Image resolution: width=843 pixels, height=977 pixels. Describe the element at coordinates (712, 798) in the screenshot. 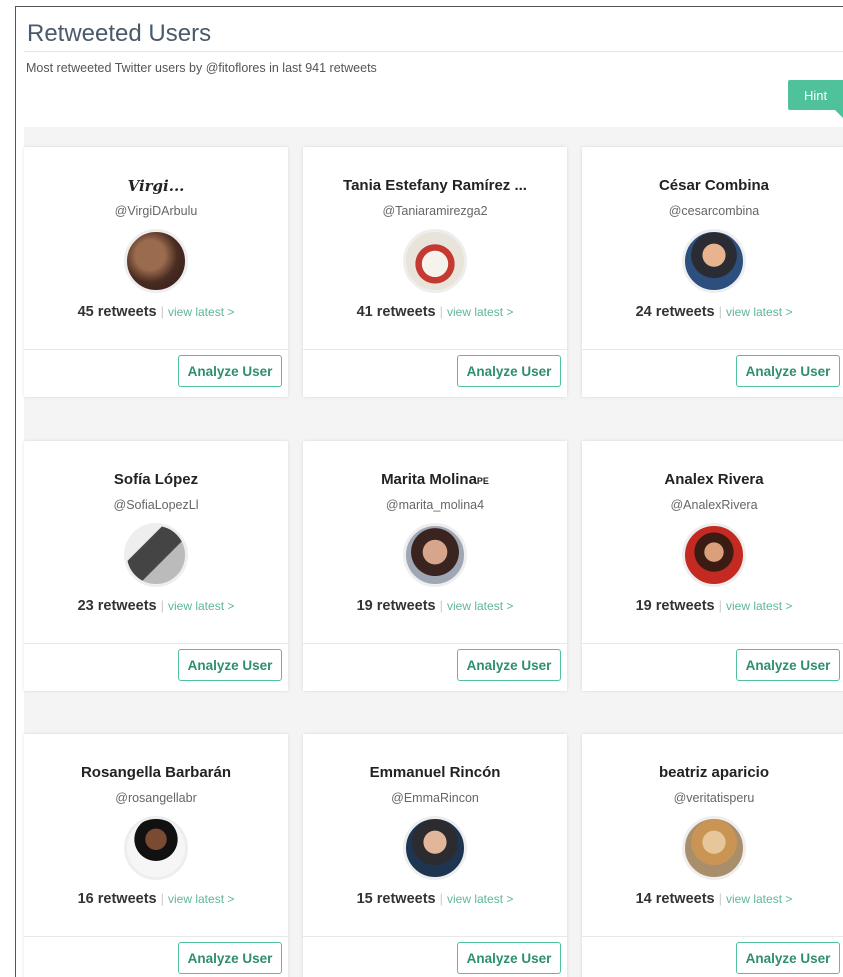

I see `user-handle: @veritatisperu` at that location.